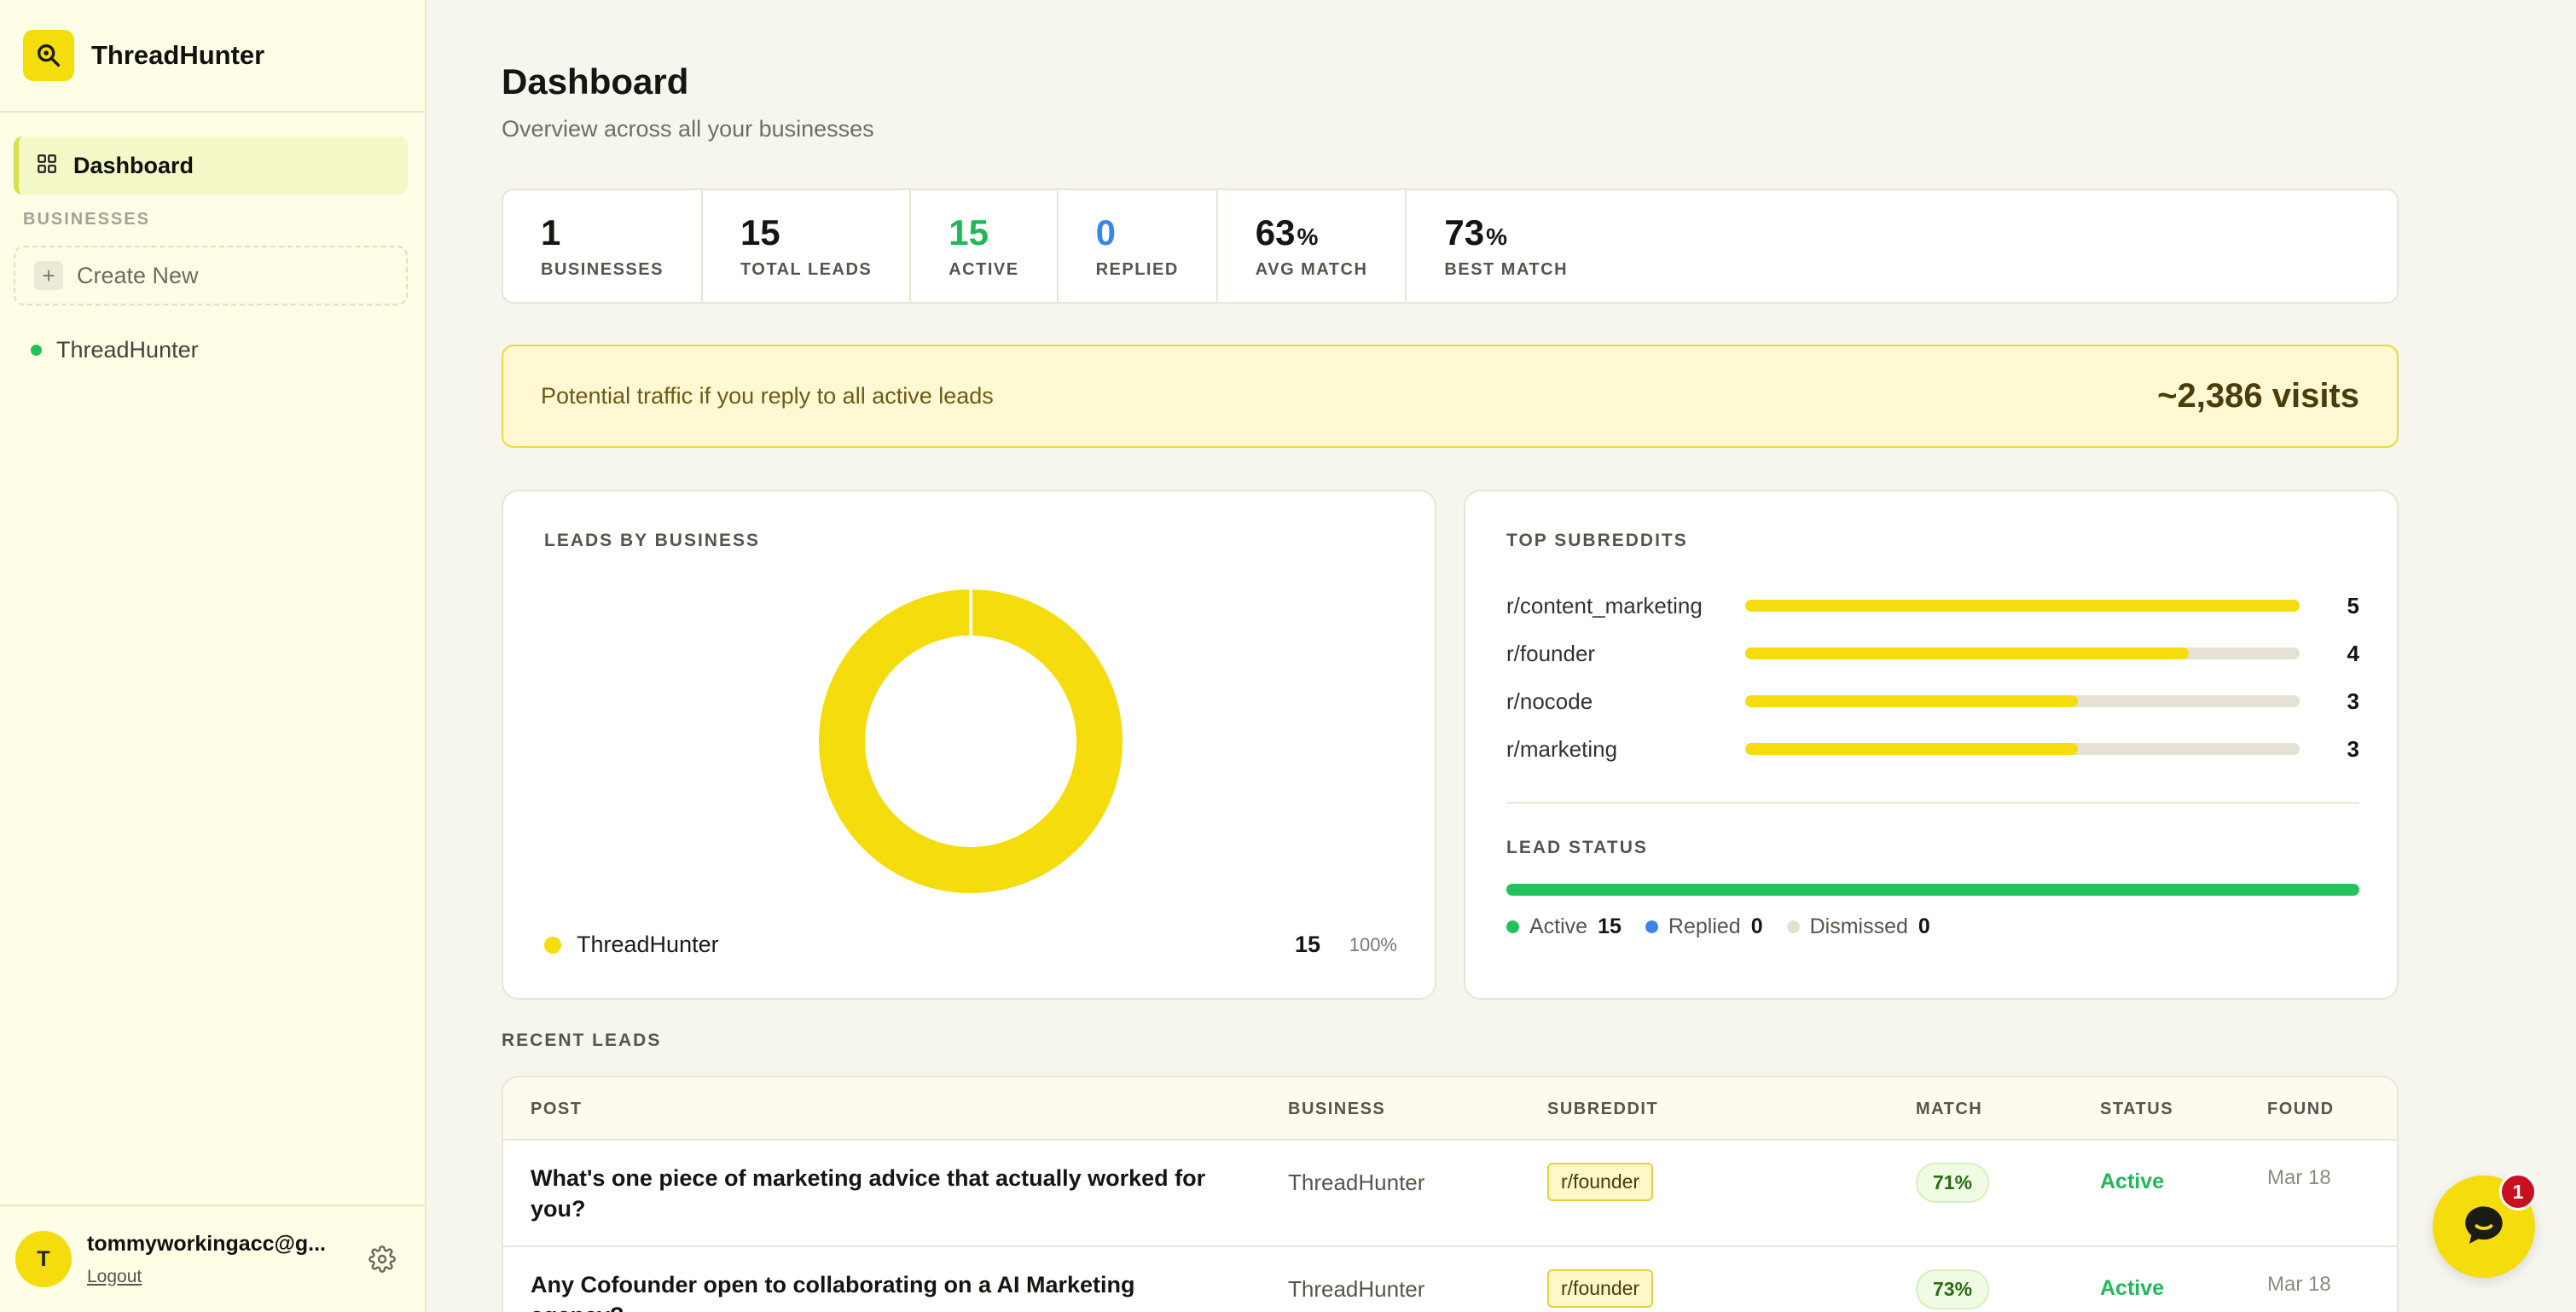 This screenshot has width=2576, height=1312. I want to click on brand: ThreadHunter, so click(212, 57).